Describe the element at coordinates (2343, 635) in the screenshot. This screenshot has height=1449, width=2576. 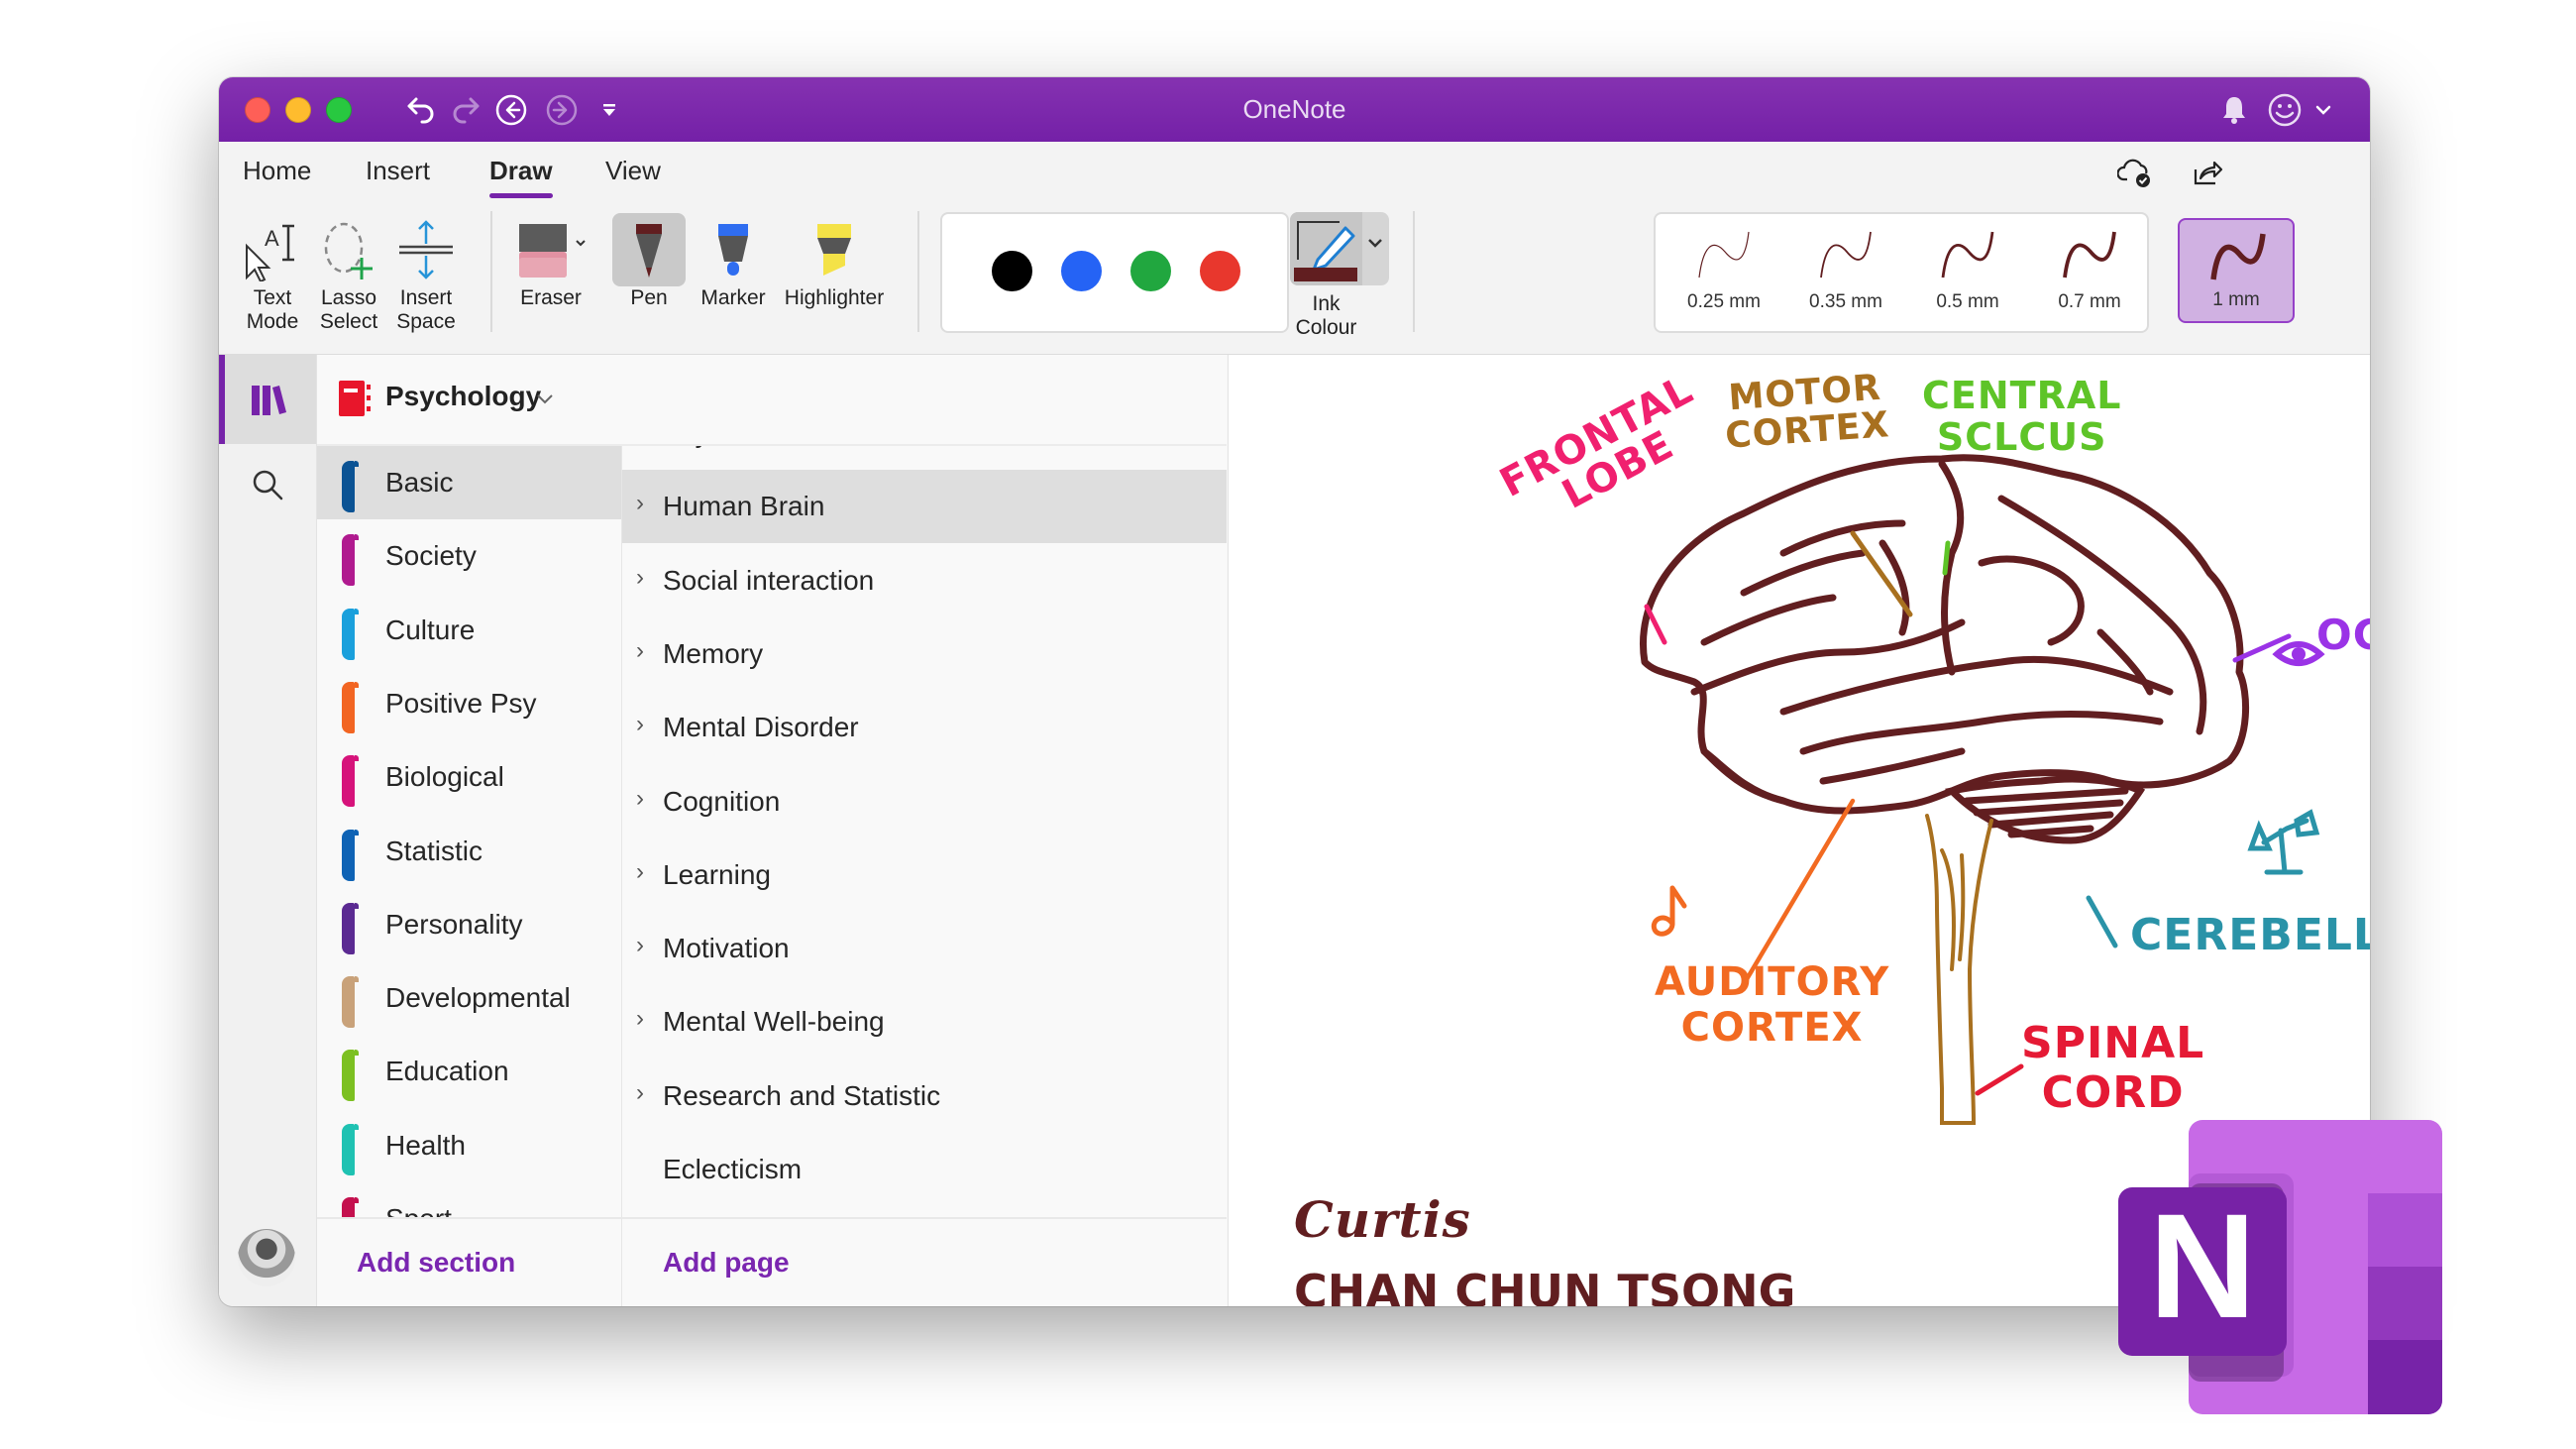
I see `label-line: OCCIPITAL` at that location.